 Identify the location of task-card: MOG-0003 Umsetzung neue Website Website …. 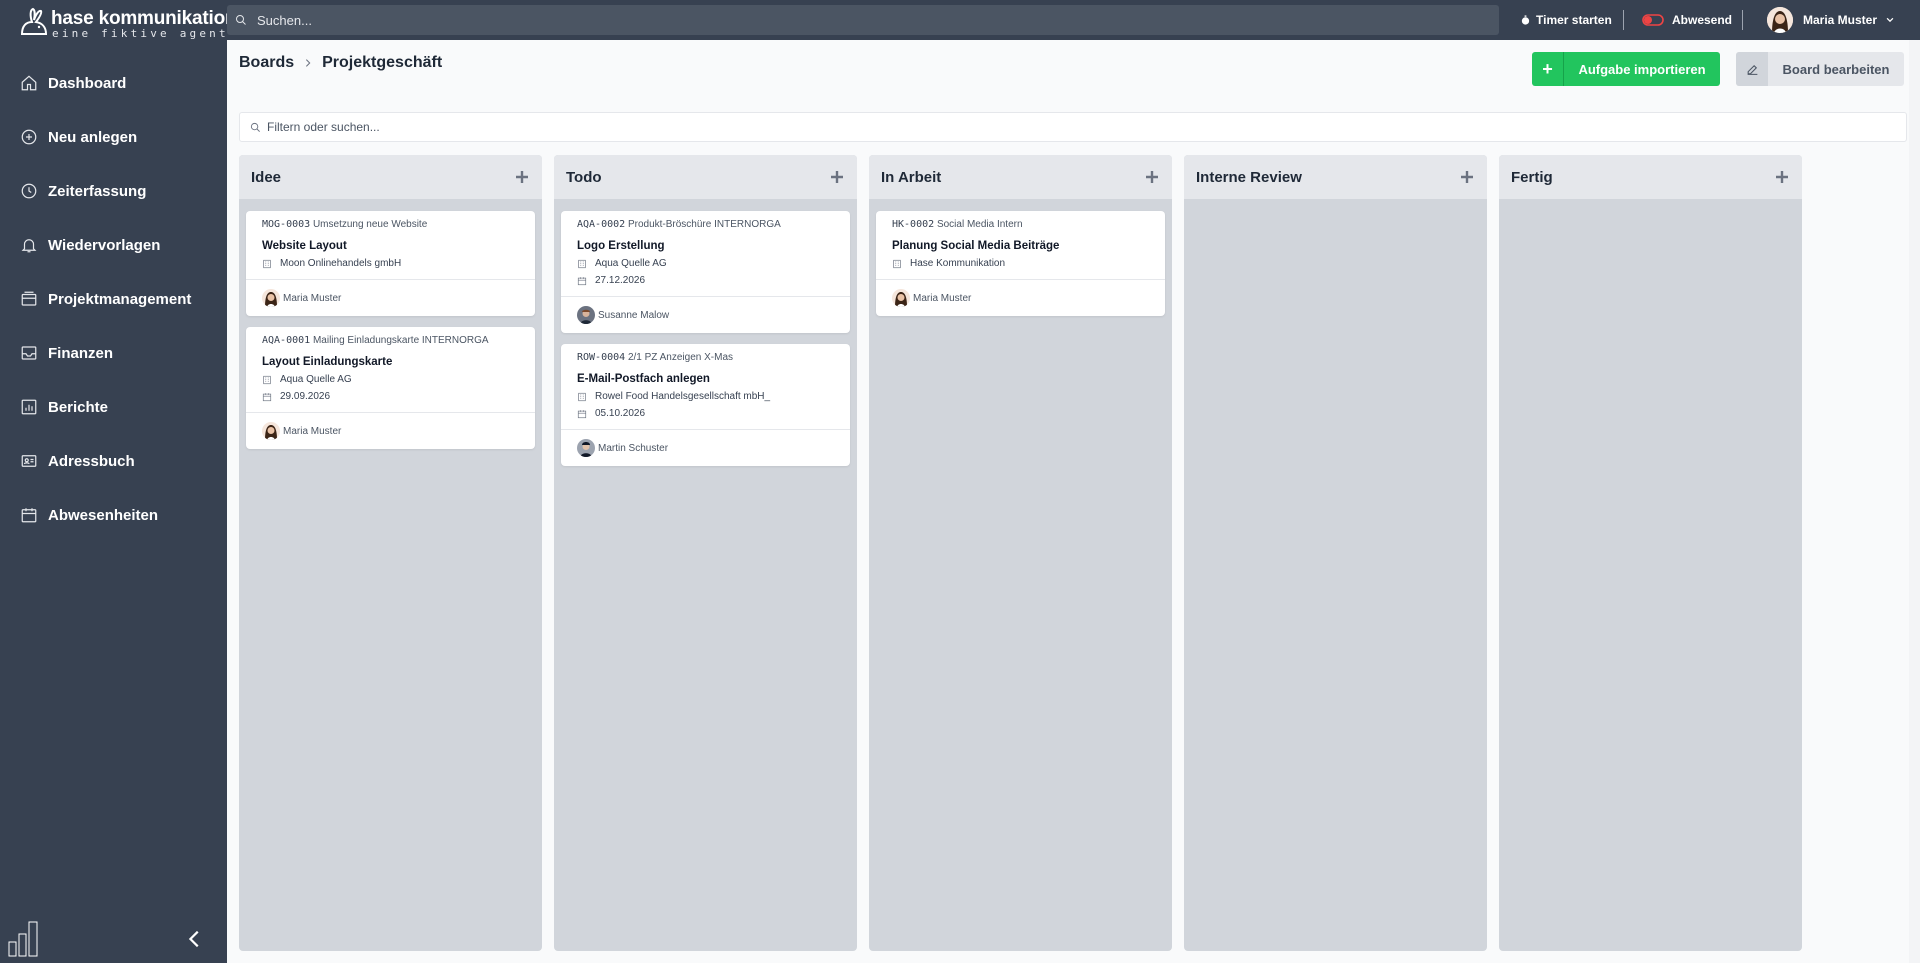
(390, 263).